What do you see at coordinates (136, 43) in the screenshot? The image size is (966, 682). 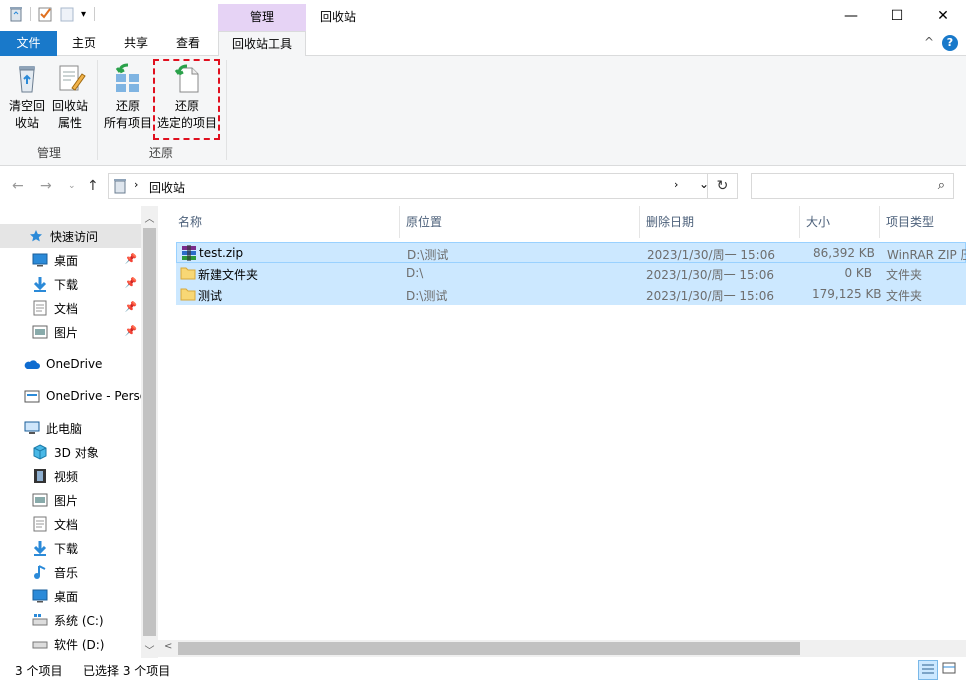 I see `tab-share: 共享` at bounding box center [136, 43].